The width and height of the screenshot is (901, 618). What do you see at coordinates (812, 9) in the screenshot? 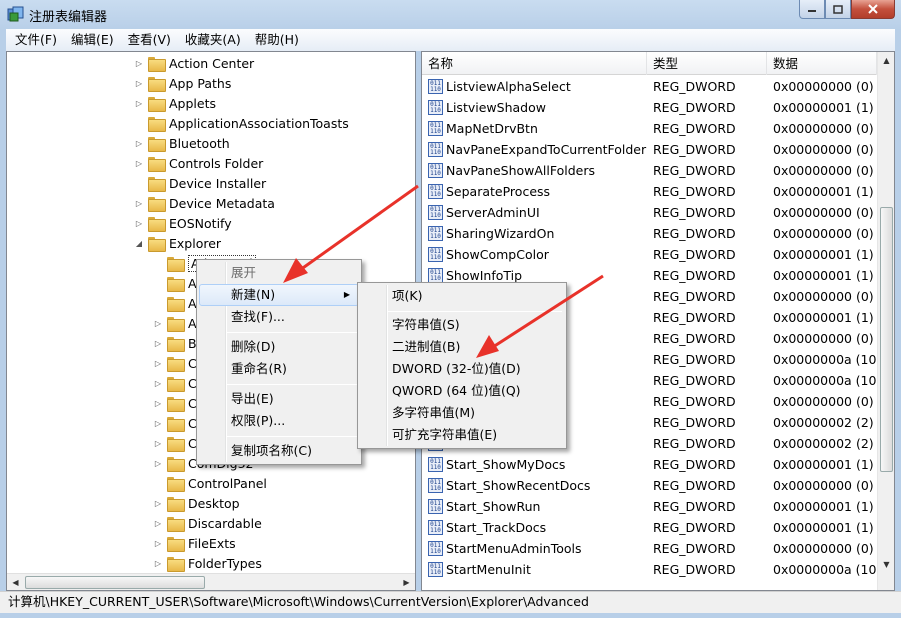
I see `minimize-button` at bounding box center [812, 9].